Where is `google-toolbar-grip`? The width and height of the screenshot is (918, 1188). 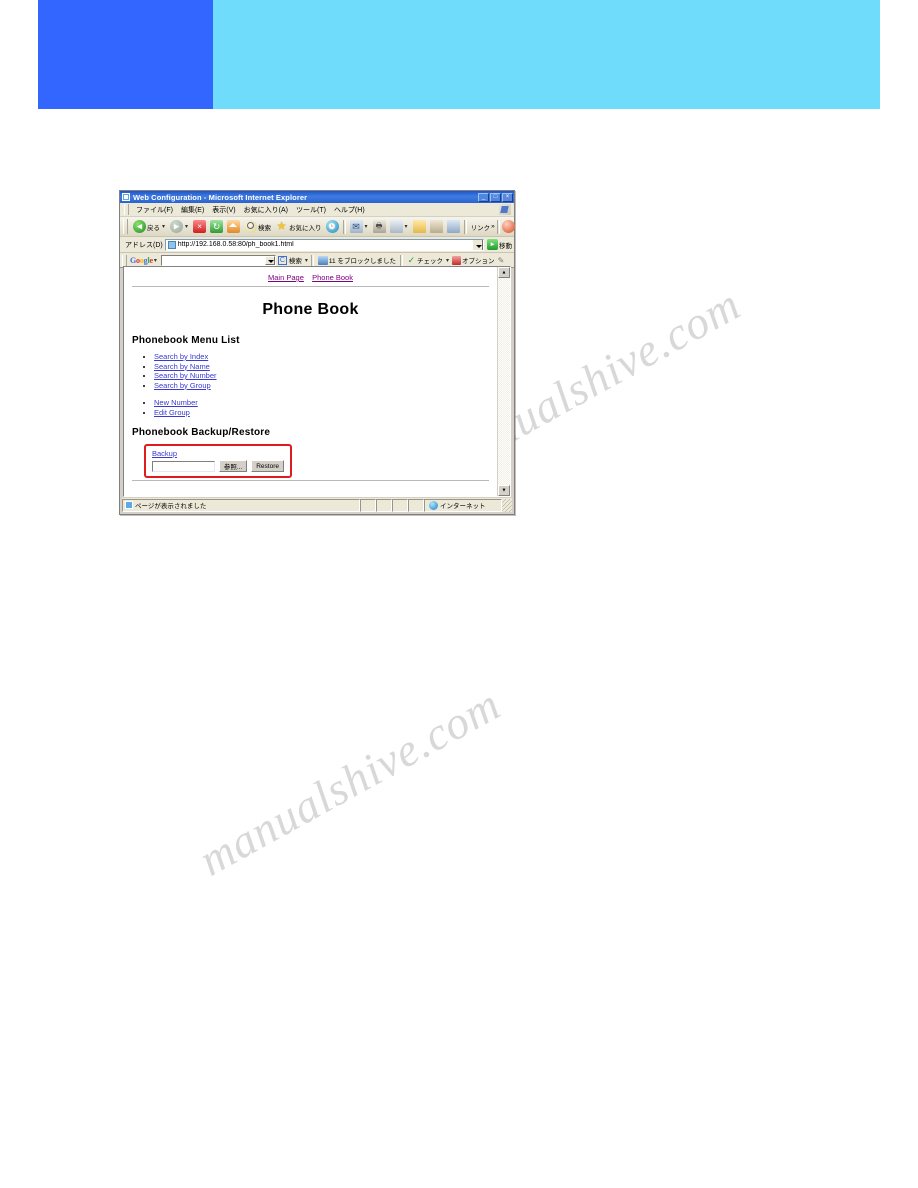 google-toolbar-grip is located at coordinates (124, 260).